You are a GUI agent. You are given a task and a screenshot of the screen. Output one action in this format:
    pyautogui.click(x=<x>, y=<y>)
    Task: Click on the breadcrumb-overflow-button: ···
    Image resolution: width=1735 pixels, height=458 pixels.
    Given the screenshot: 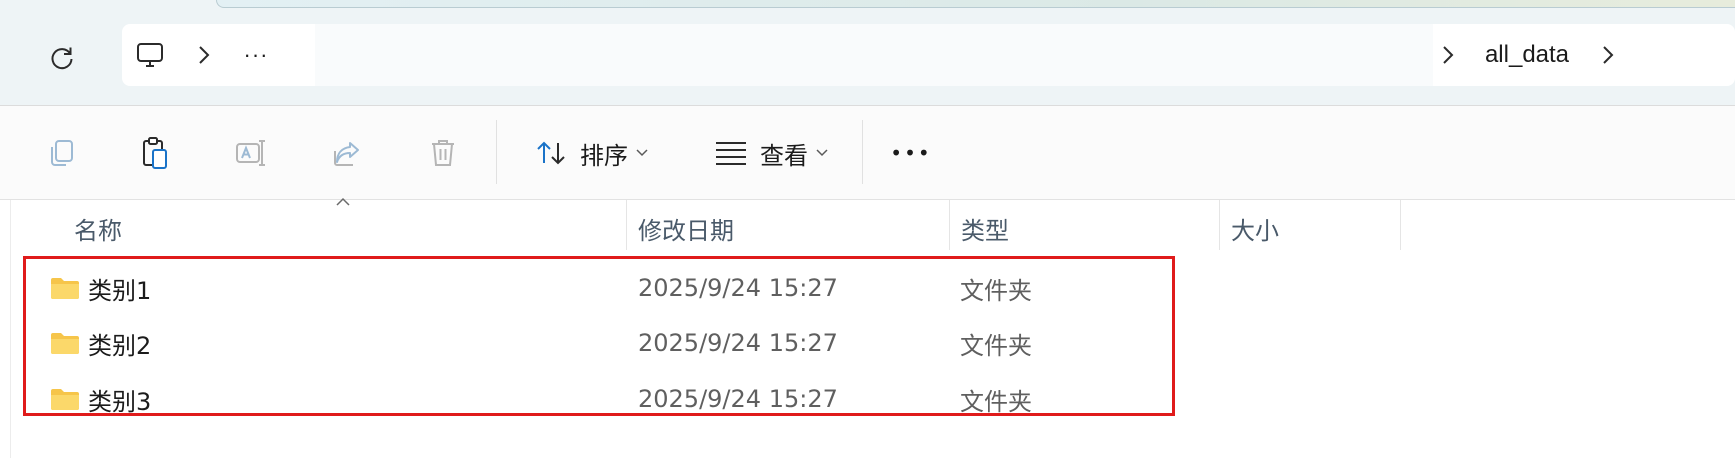 What is the action you would take?
    pyautogui.click(x=256, y=55)
    